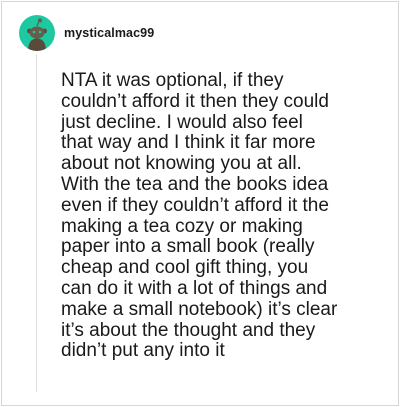 This screenshot has height=407, width=400. What do you see at coordinates (36, 223) in the screenshot?
I see `thread-line` at bounding box center [36, 223].